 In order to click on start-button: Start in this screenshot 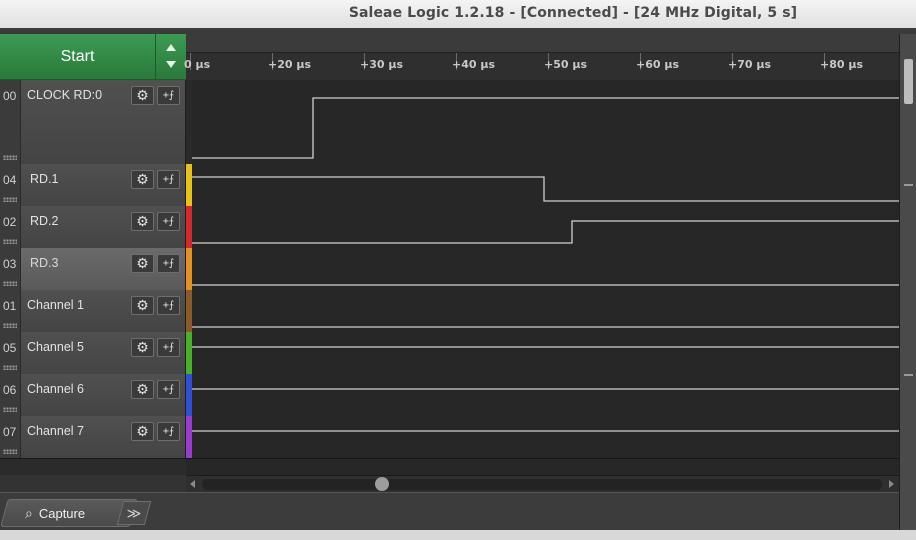, I will do `click(77, 57)`.